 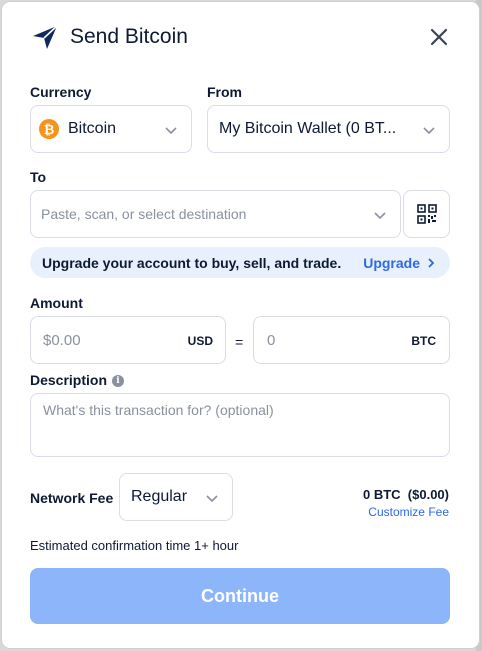 I want to click on to-label: To, so click(x=38, y=177).